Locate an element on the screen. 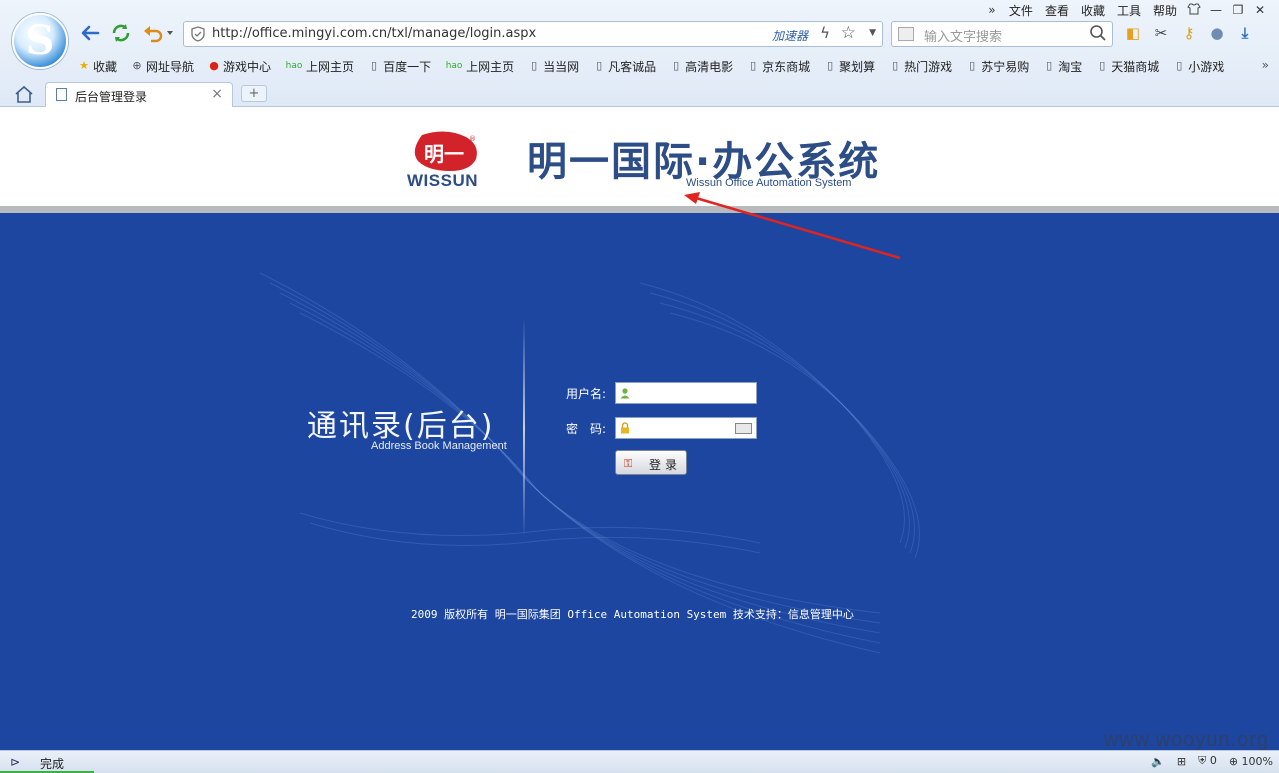 The height and width of the screenshot is (773, 1279). bookmark-item: ▯ 苏宁易购 is located at coordinates (997, 66).